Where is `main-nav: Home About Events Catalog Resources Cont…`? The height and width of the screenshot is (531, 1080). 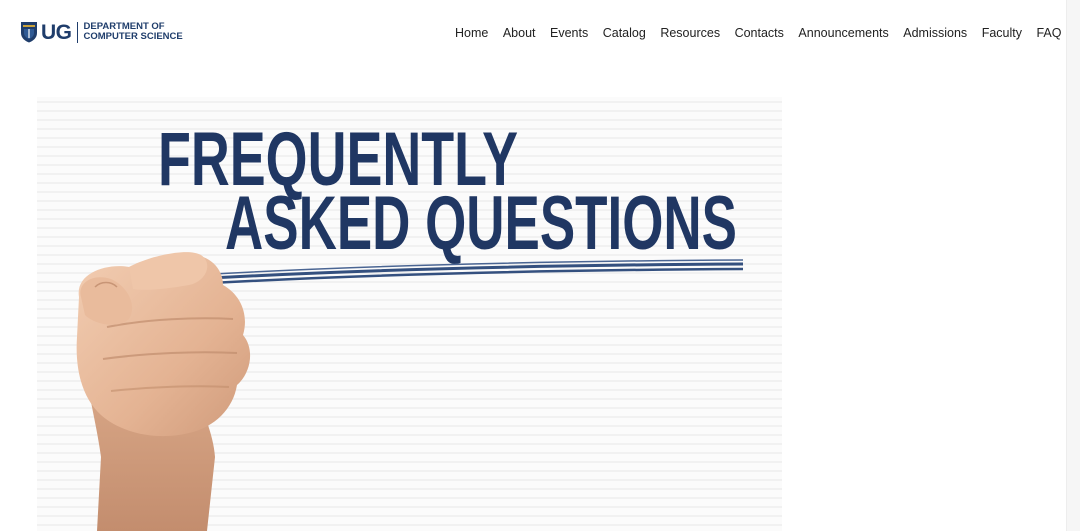 main-nav: Home About Events Catalog Resources Cont… is located at coordinates (758, 33).